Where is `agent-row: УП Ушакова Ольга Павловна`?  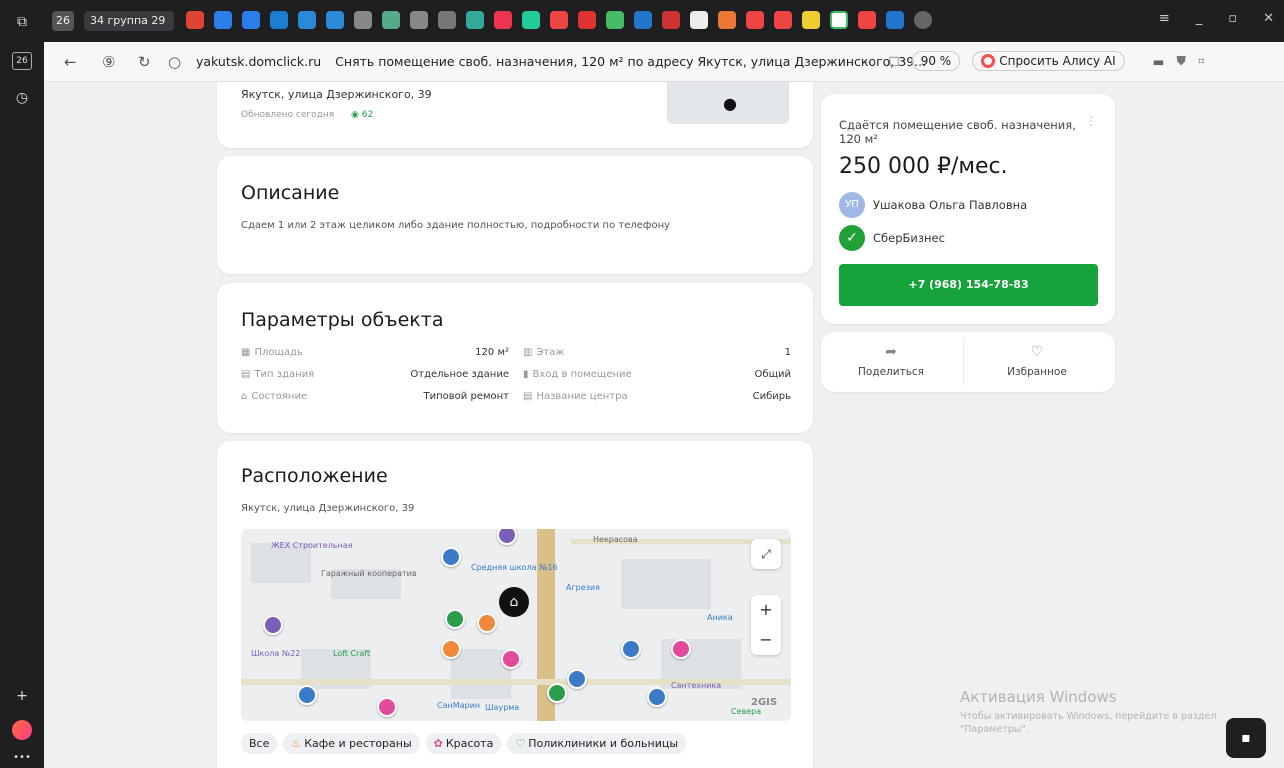 agent-row: УП Ушакова Ольга Павловна is located at coordinates (933, 205).